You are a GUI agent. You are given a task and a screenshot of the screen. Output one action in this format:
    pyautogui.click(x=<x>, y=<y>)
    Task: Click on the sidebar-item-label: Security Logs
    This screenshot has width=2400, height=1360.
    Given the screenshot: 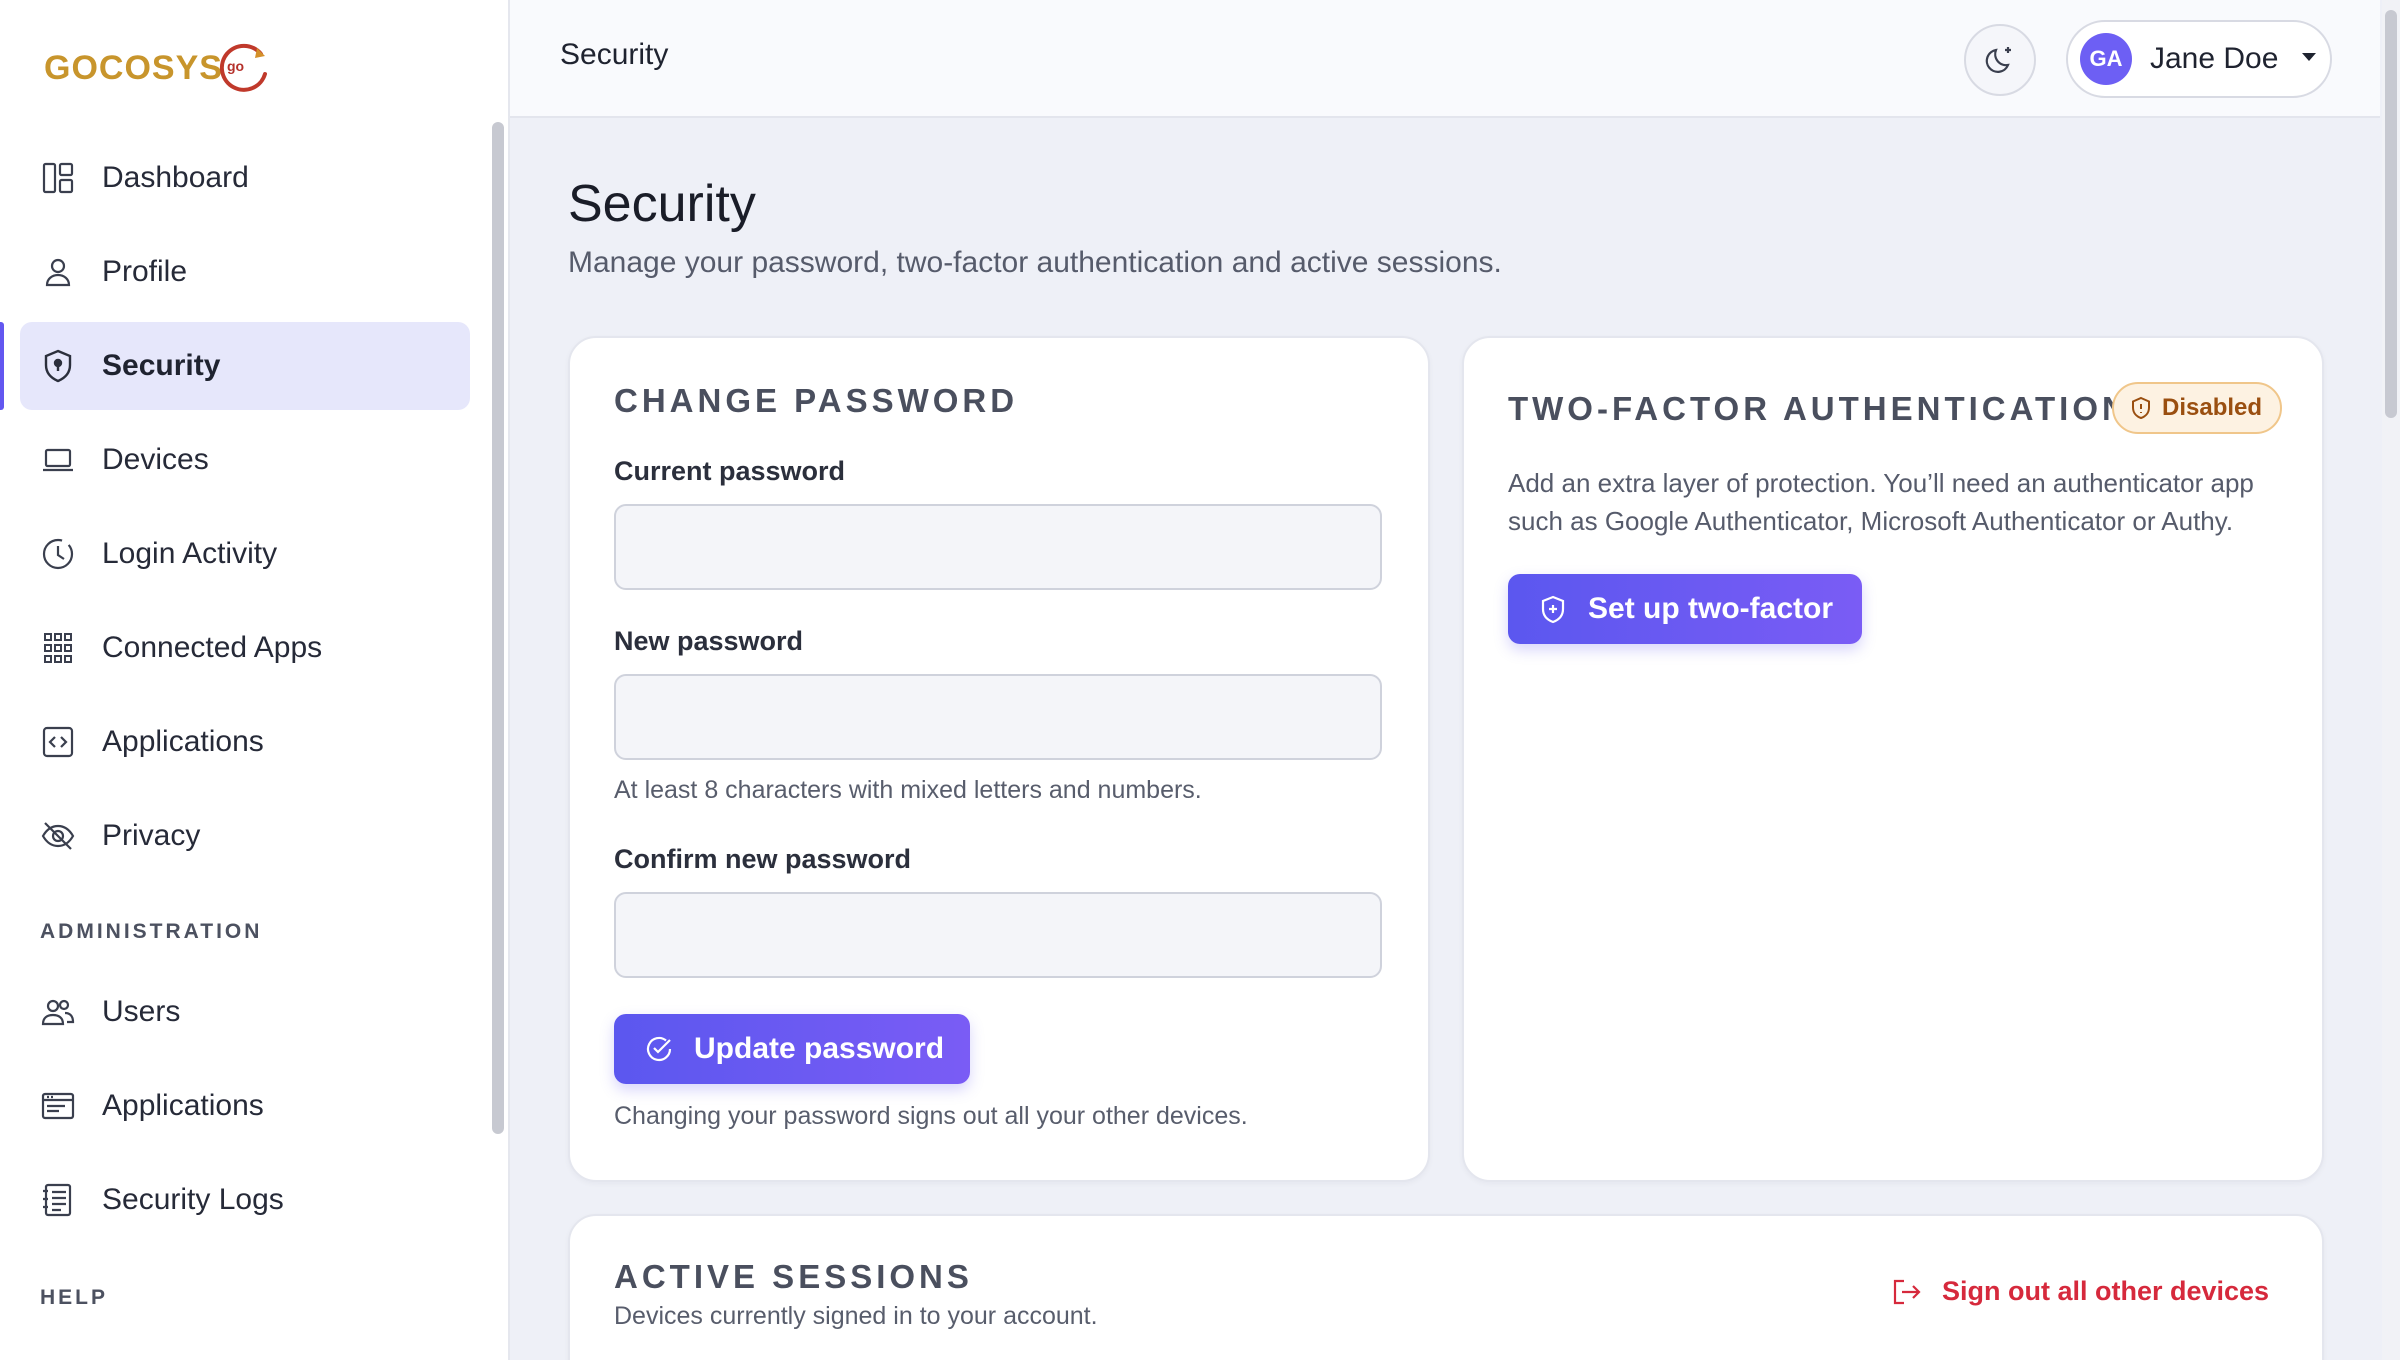 What is the action you would take?
    pyautogui.click(x=193, y=1199)
    